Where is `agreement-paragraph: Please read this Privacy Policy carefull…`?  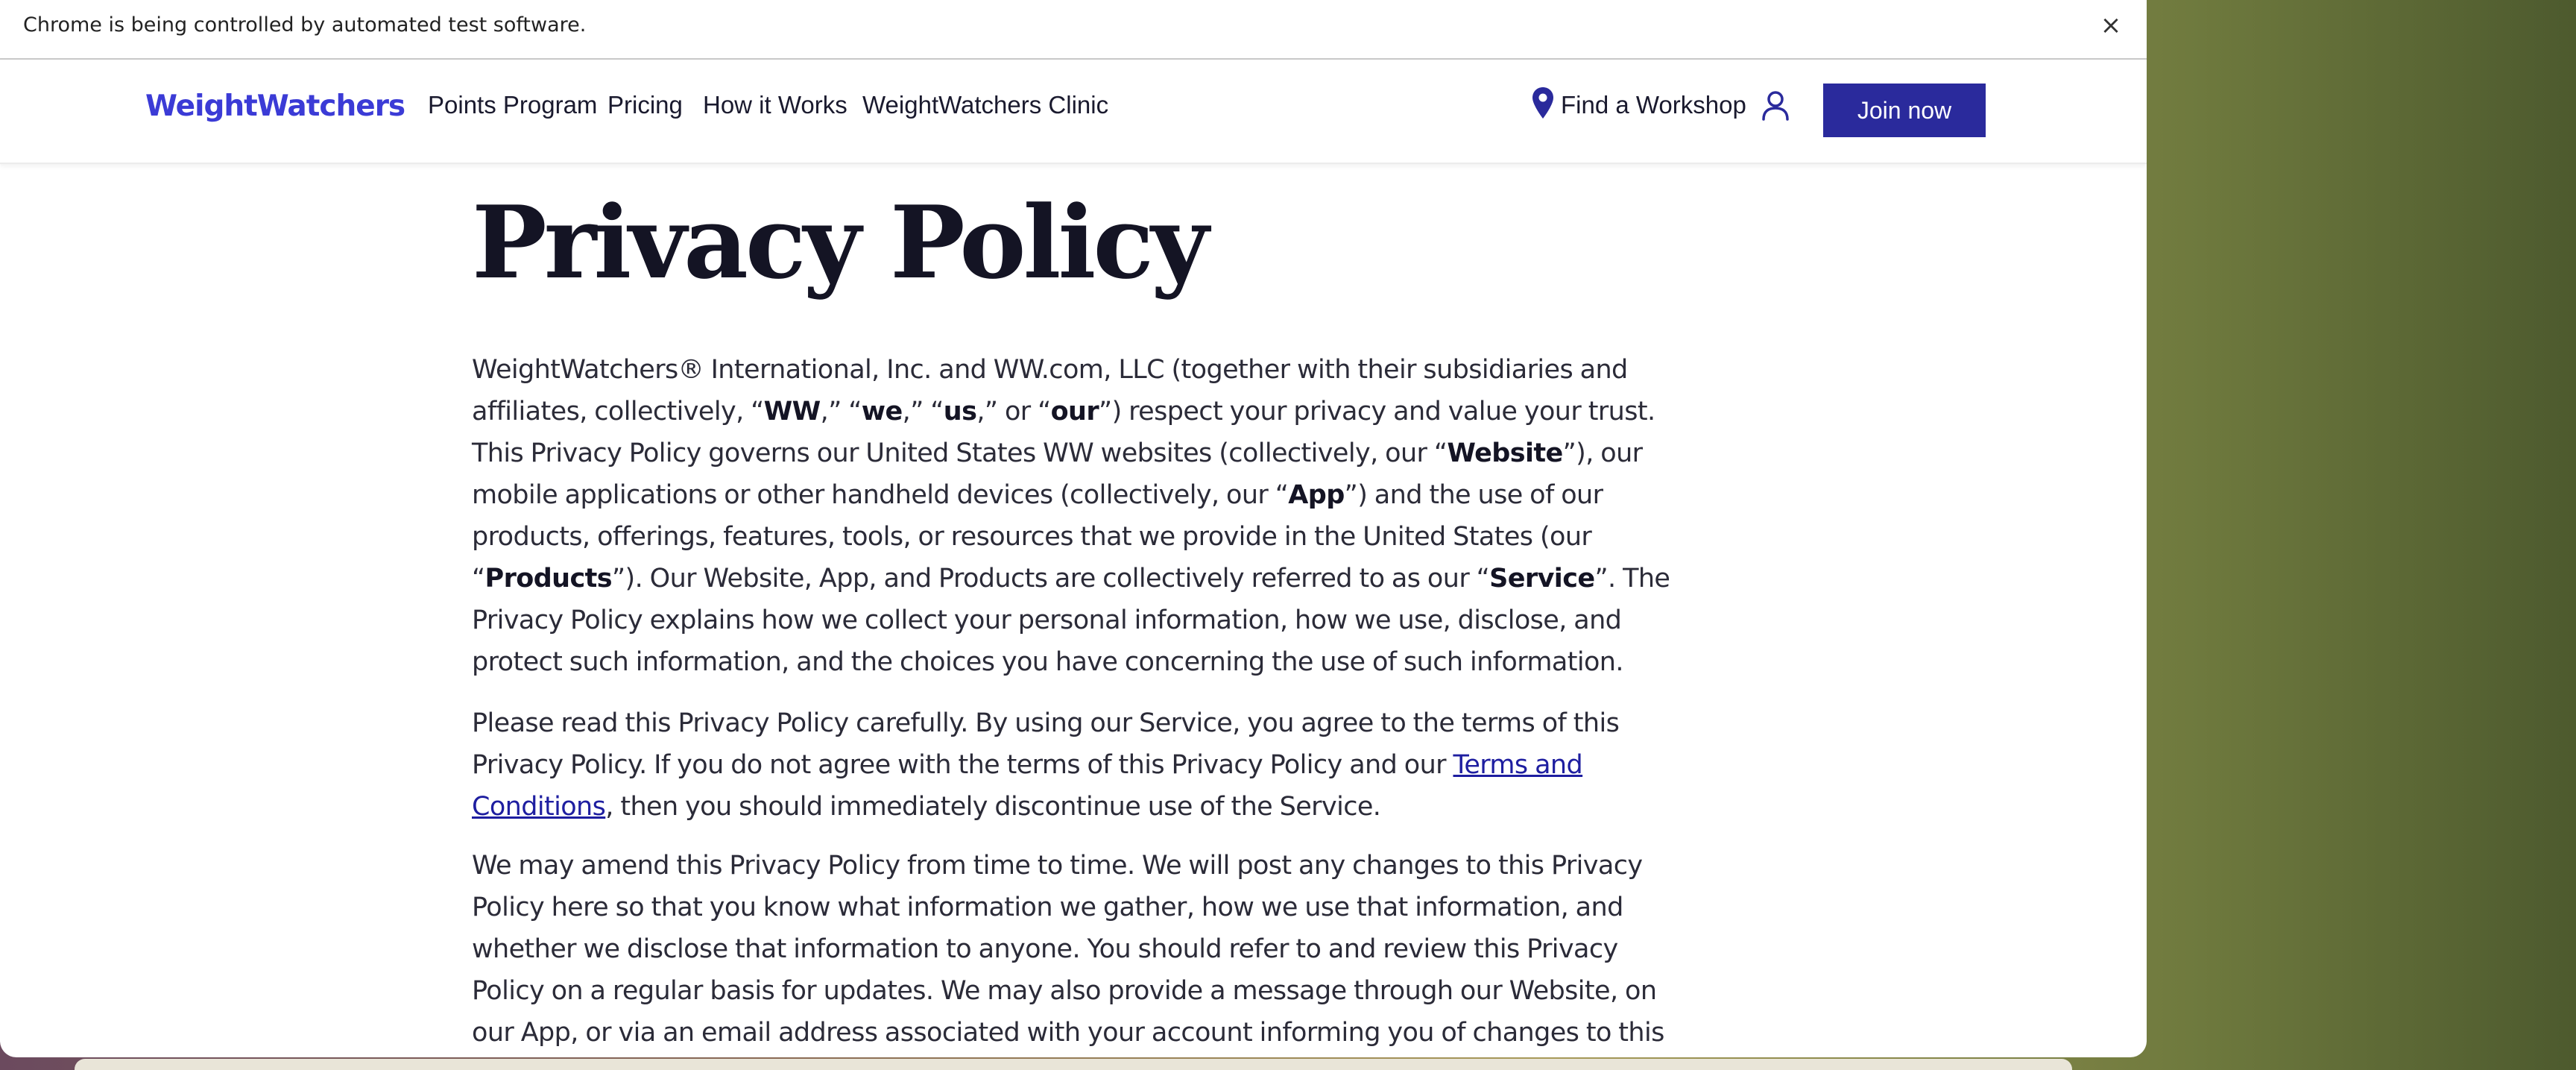 agreement-paragraph: Please read this Privacy Policy carefull… is located at coordinates (1075, 765).